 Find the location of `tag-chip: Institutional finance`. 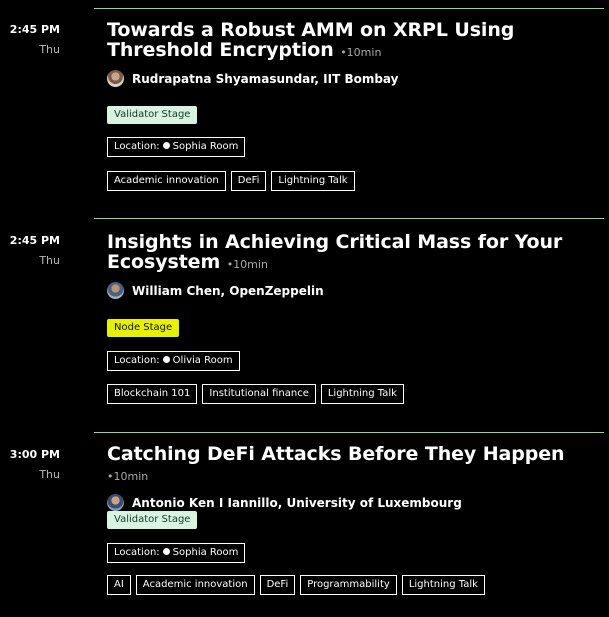

tag-chip: Institutional finance is located at coordinates (259, 394).